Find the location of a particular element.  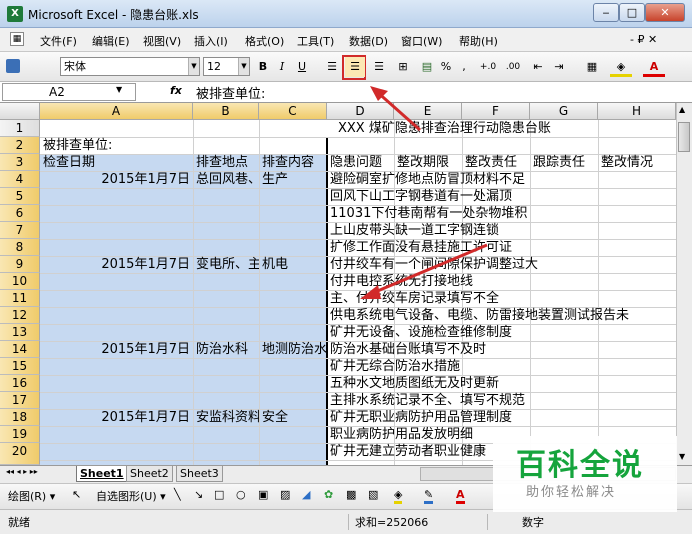

row-header: 7 is located at coordinates (20, 230).